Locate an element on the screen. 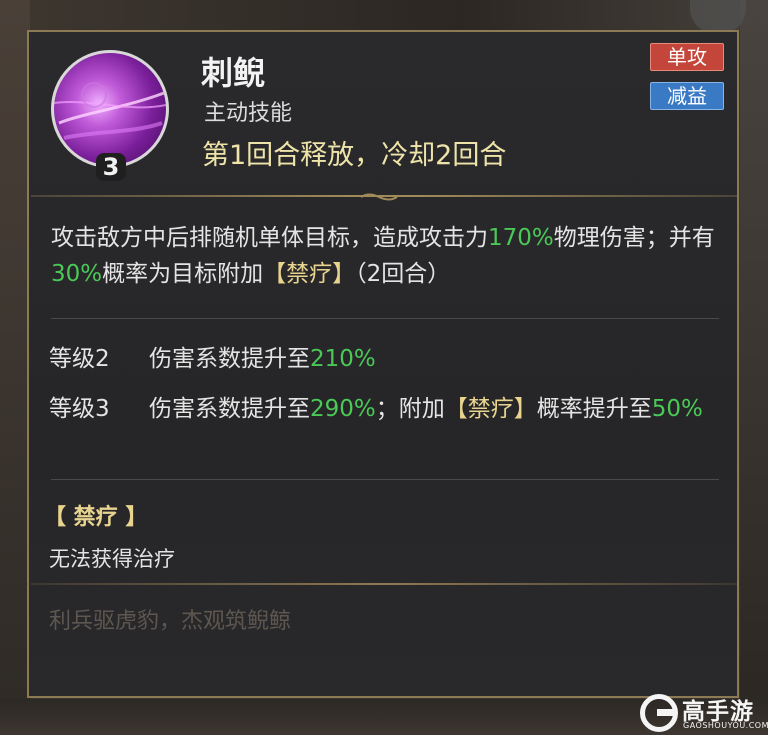 Image resolution: width=768 pixels, height=735 pixels. level-label: 等级2 is located at coordinates (79, 359).